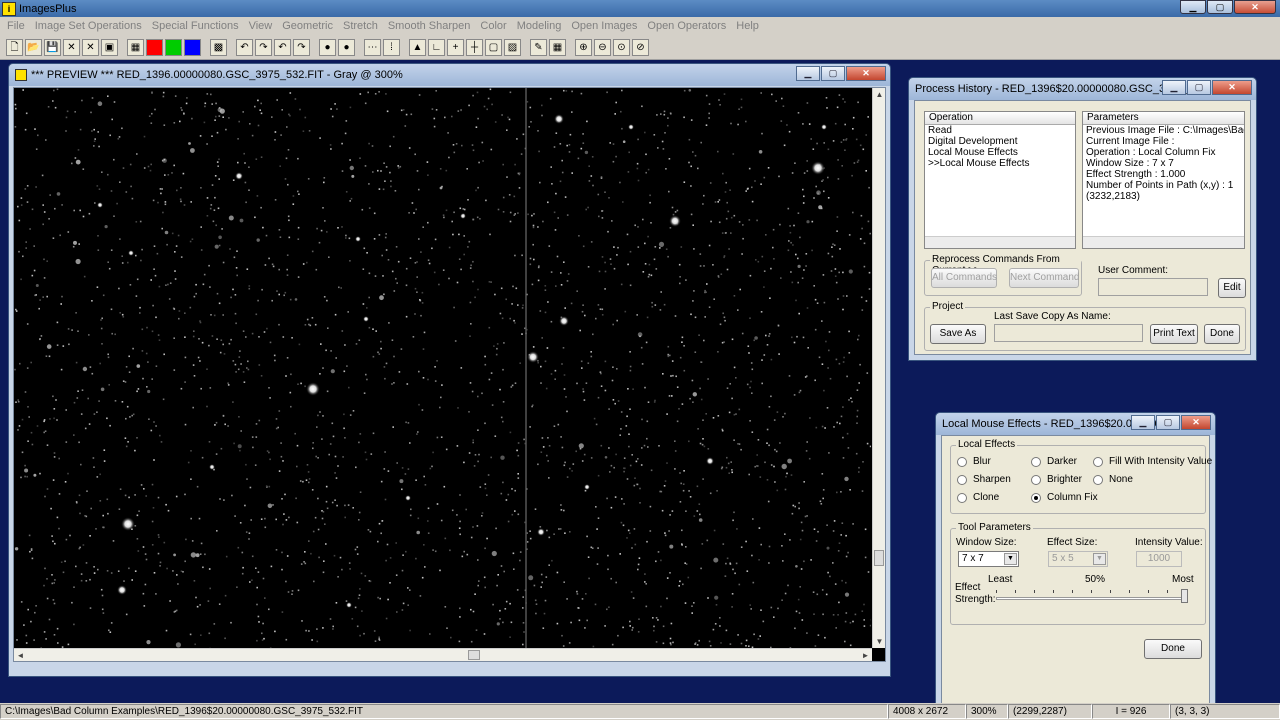 This screenshot has width=1280, height=720. Describe the element at coordinates (443, 654) in the screenshot. I see `preview-horizontal-scrollbar: ◄ ►` at that location.